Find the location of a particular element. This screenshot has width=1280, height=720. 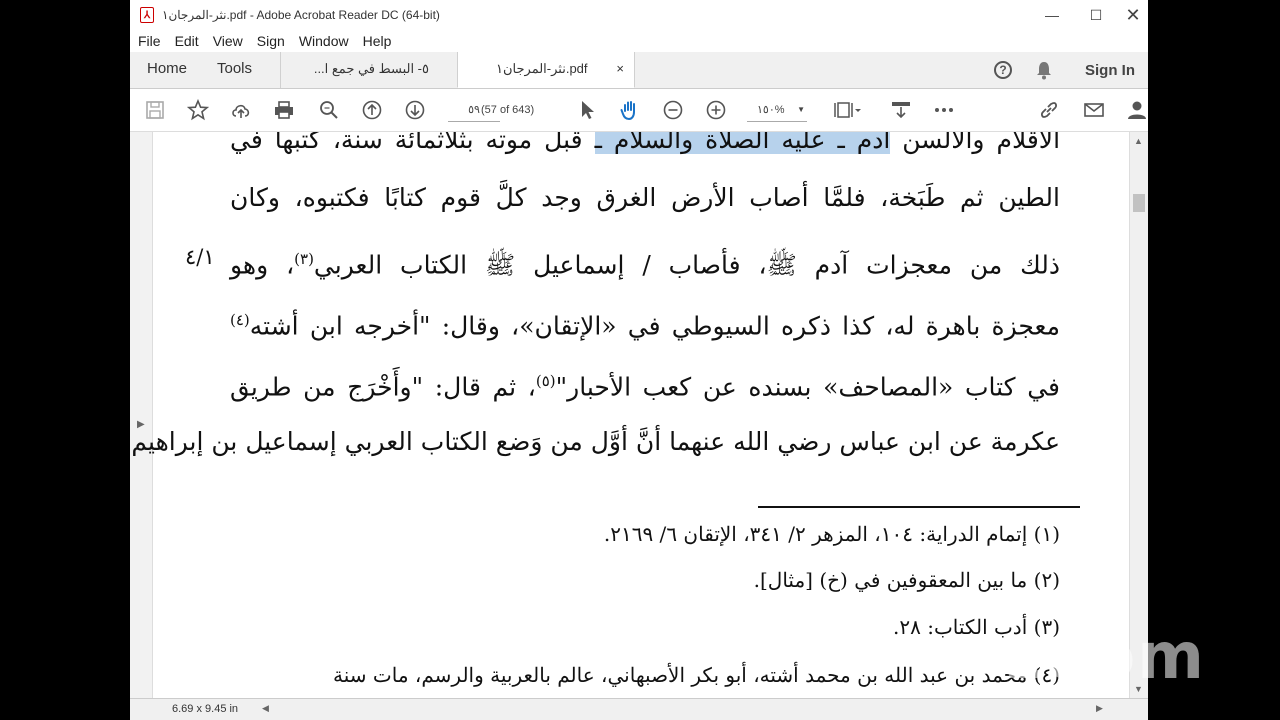

sign-in-button: Sign In is located at coordinates (1110, 70).